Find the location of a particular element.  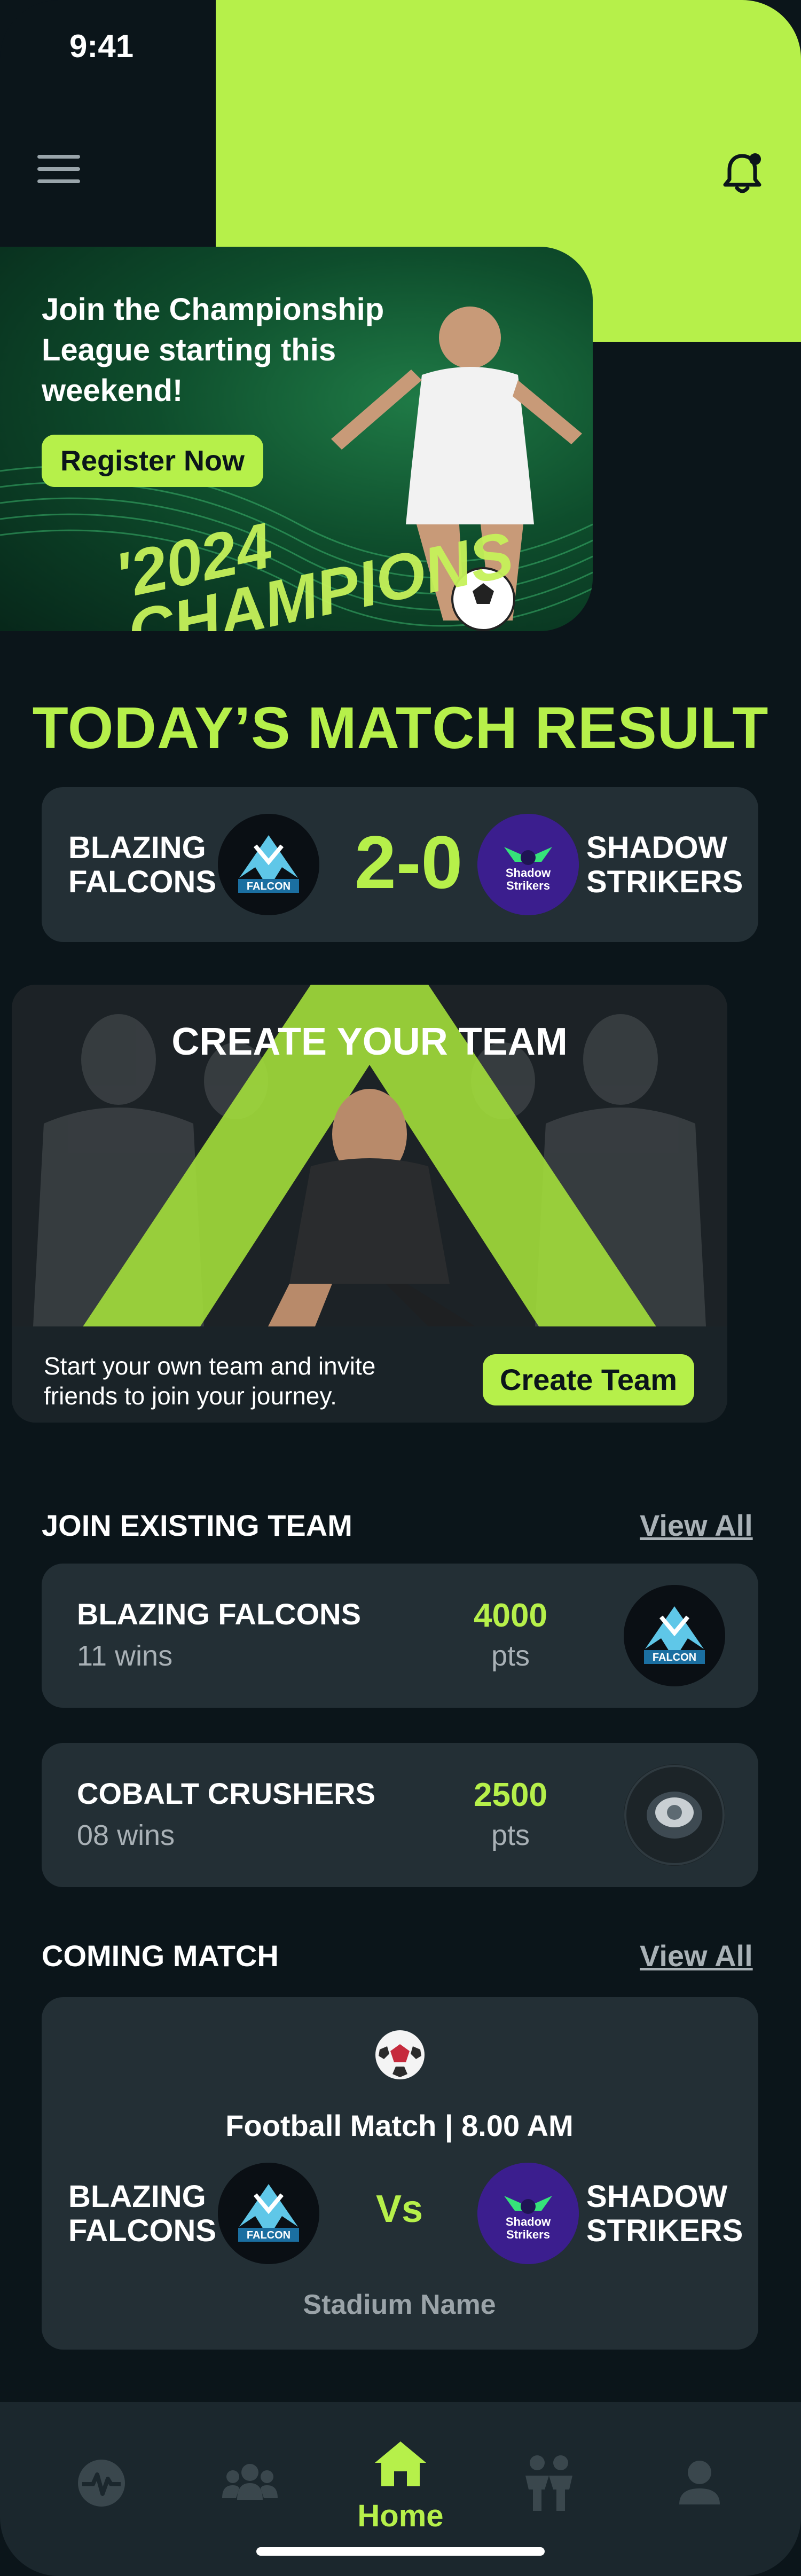

todays-match-heading: TODAY’S MATCH RESULT is located at coordinates (400, 728).